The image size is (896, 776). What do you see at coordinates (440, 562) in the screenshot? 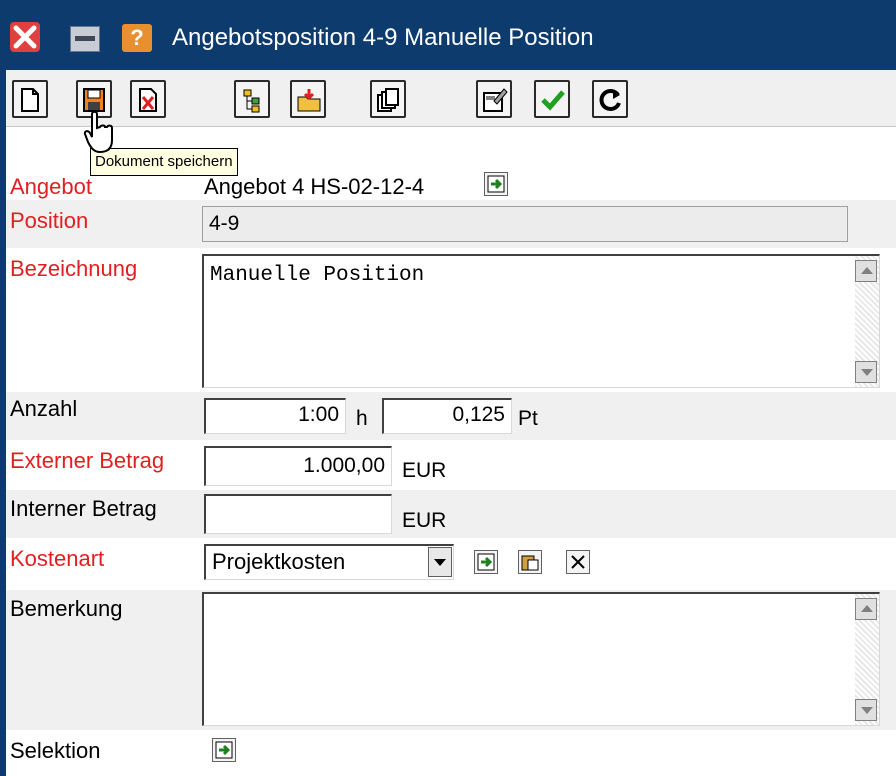
I see `dropdown-arrow-icon` at bounding box center [440, 562].